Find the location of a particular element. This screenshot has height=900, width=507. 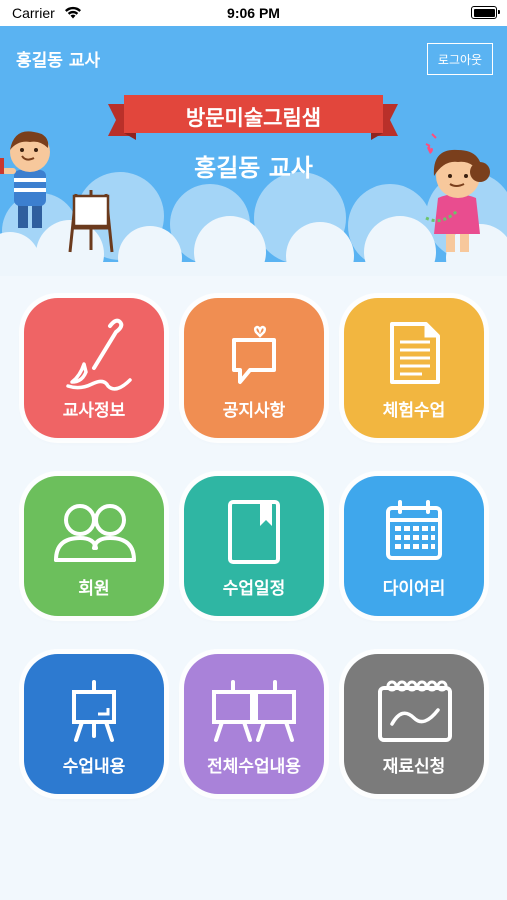

status-time: 9:06 PM is located at coordinates (253, 13).